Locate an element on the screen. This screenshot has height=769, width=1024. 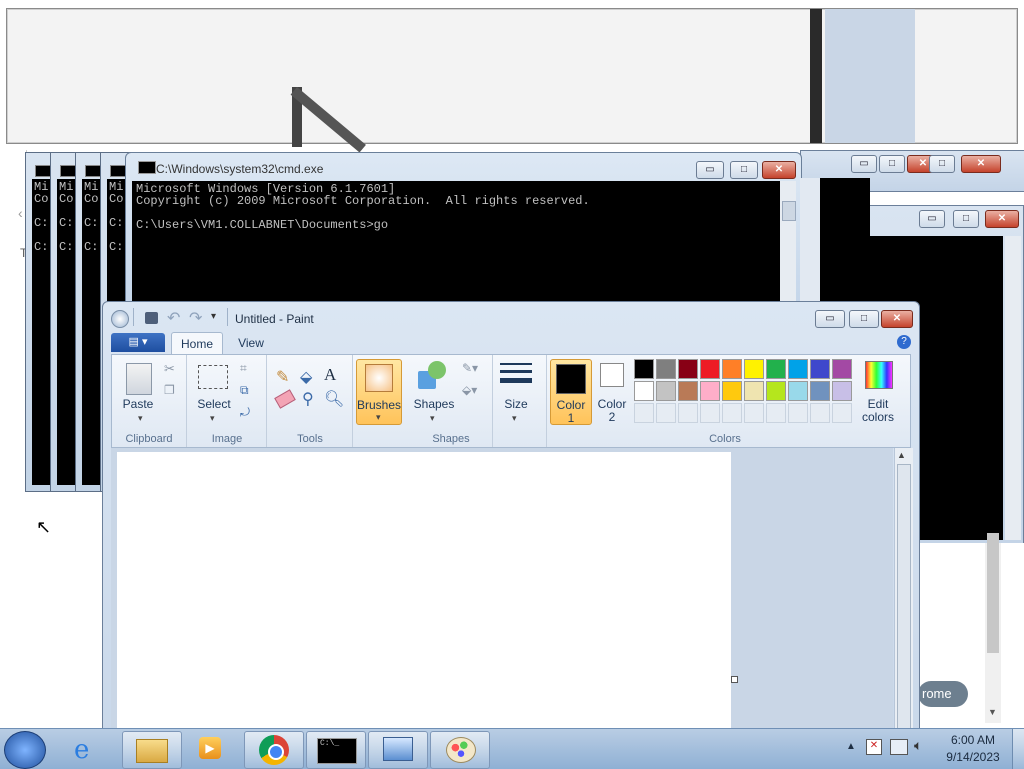
action-center-icon: ✕ is located at coordinates (874, 747).